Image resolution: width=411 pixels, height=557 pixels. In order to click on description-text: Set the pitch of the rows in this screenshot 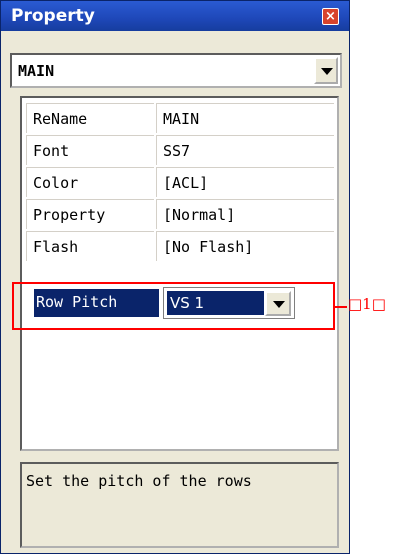, I will do `click(139, 481)`.